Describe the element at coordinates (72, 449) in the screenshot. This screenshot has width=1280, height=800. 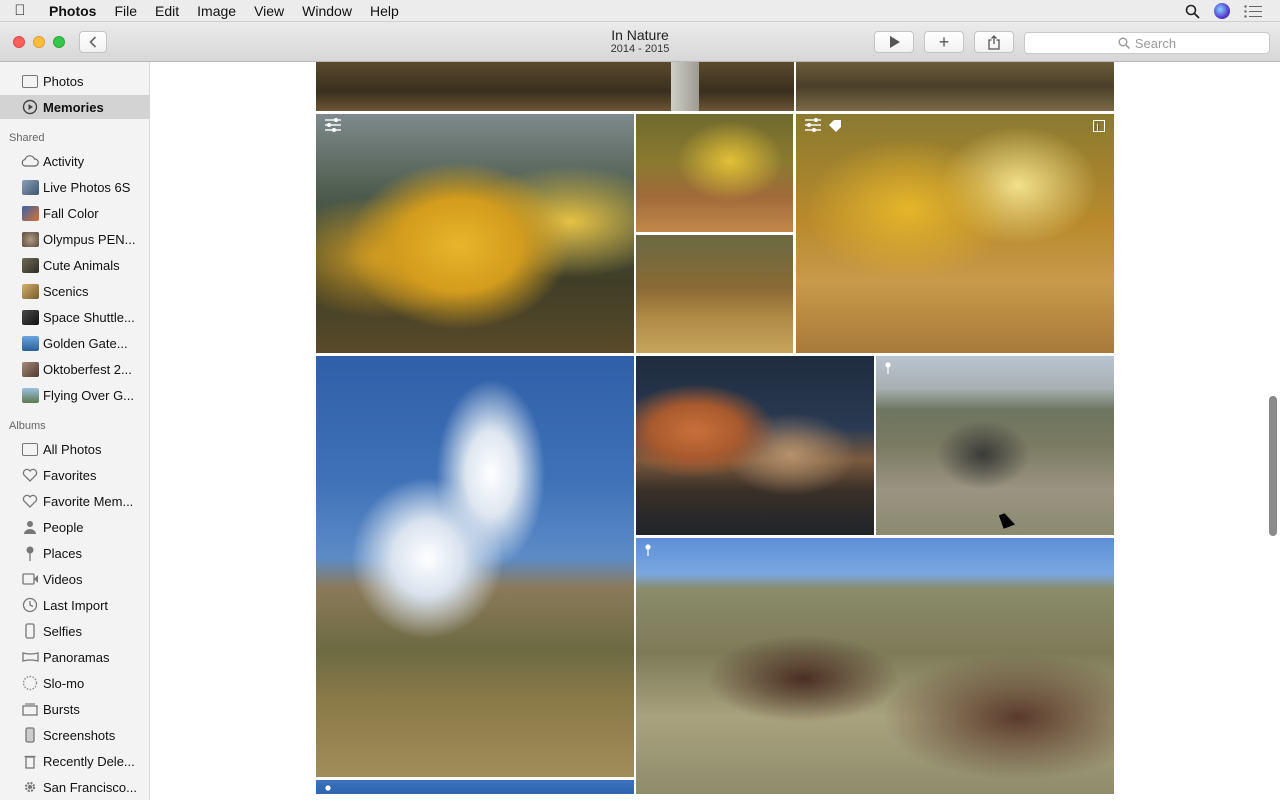
I see `sidebar-item-label: All Photos` at that location.